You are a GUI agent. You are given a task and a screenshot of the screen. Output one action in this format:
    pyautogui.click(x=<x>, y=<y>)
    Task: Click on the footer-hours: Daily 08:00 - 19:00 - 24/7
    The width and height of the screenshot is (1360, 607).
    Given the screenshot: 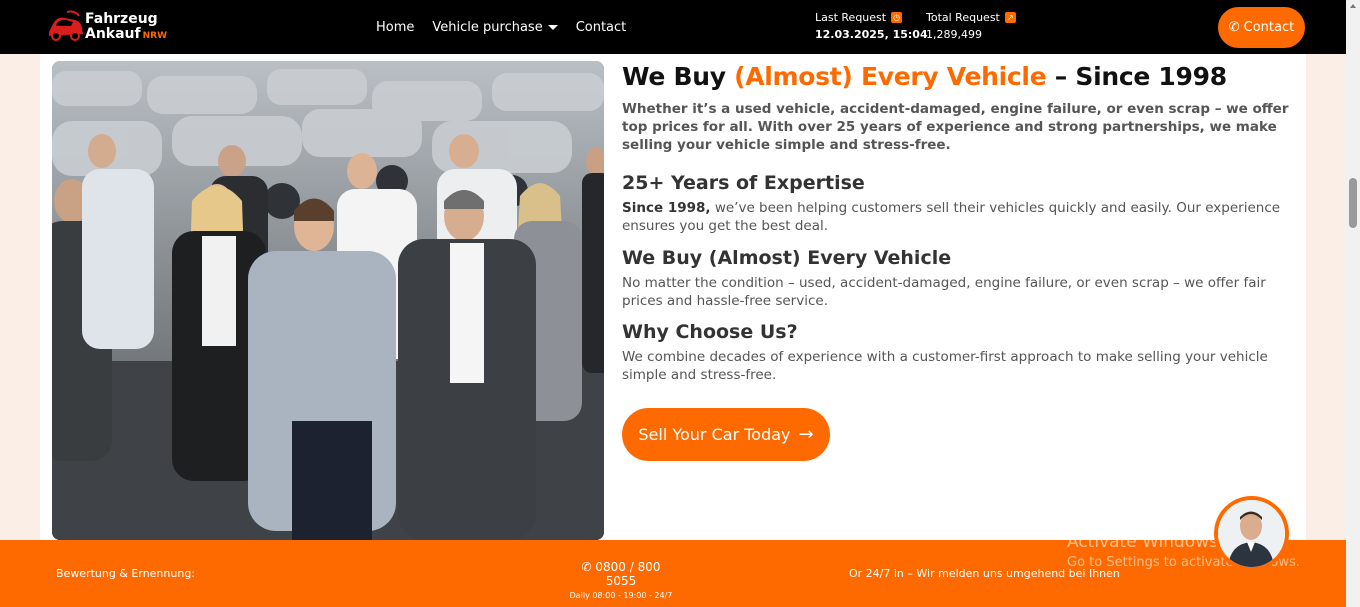 What is the action you would take?
    pyautogui.click(x=621, y=595)
    